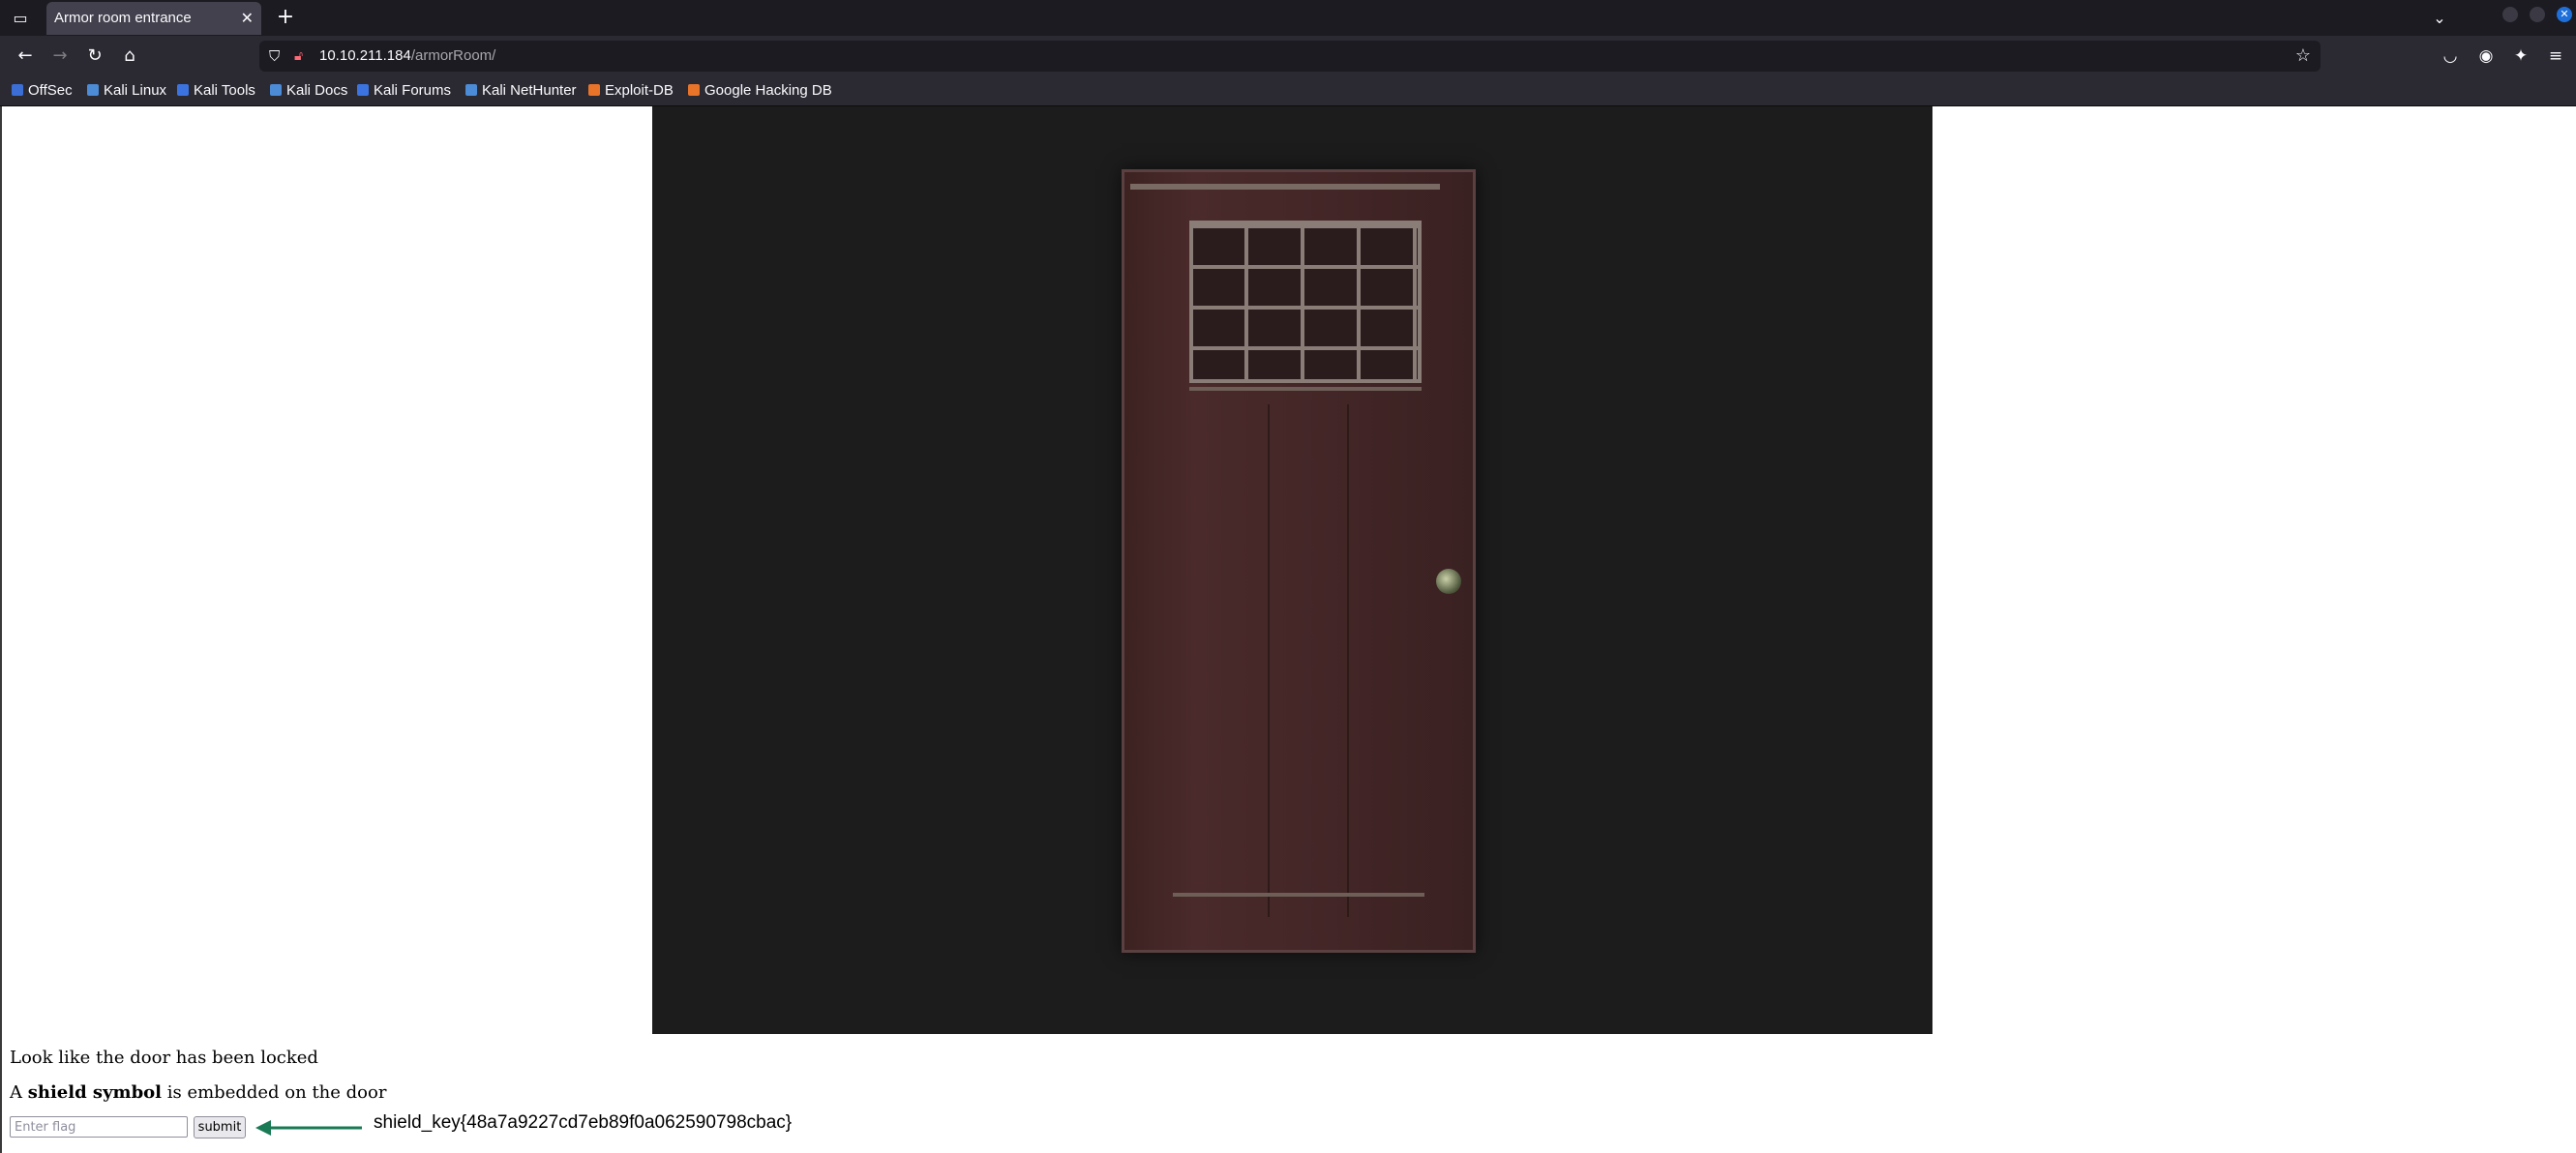  I want to click on bookmark-item: Kali Forums, so click(404, 90).